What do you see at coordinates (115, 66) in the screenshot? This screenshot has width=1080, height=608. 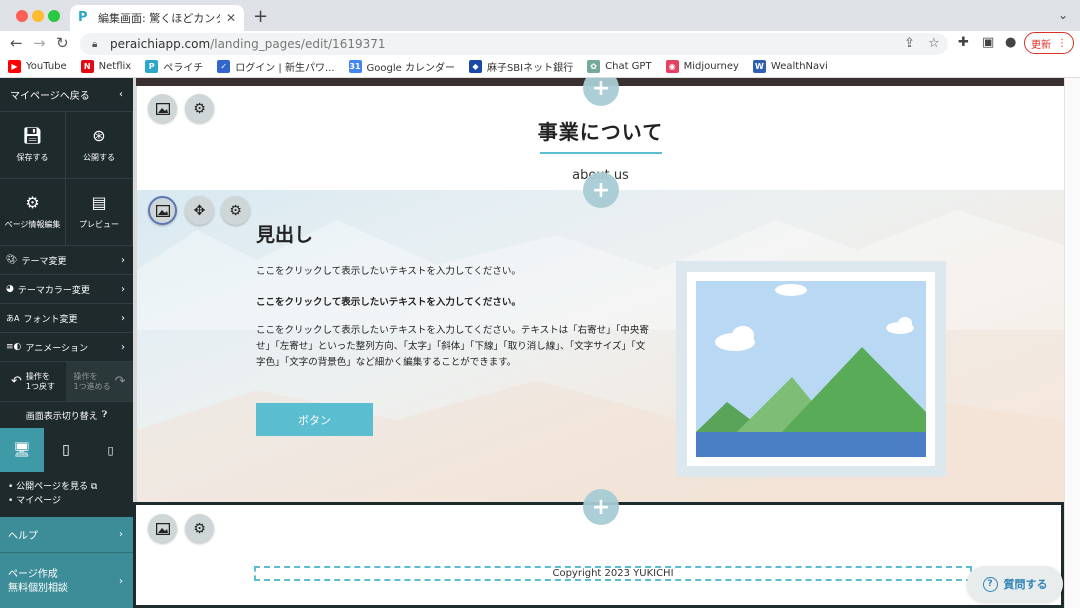 I see `bookmark-label: Netflix` at bounding box center [115, 66].